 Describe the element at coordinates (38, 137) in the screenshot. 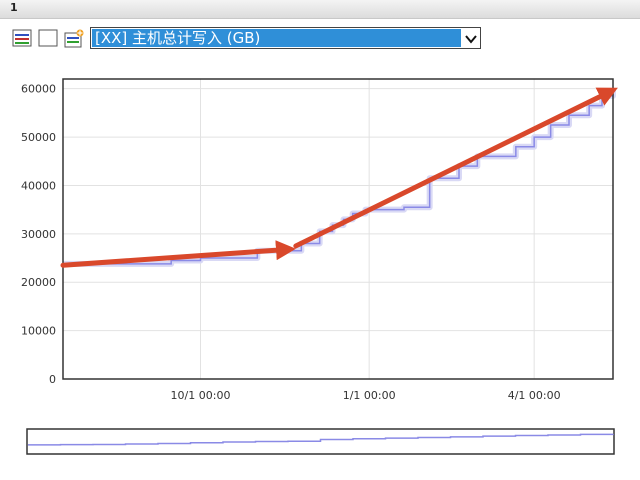

I see `y-tick-label: 50000` at that location.